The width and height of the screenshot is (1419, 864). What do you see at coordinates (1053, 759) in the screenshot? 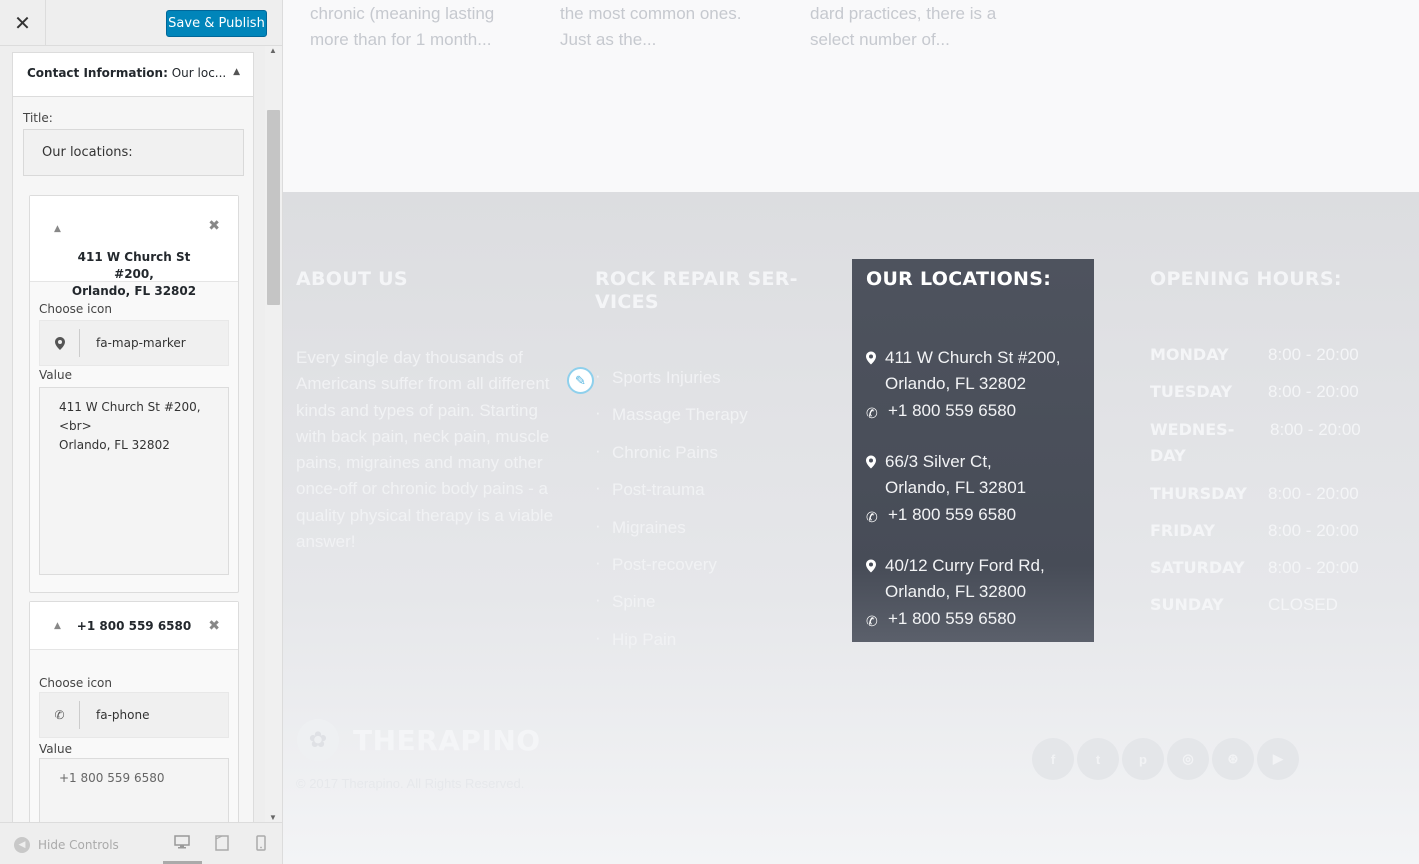
I see `facebook-icon: f` at bounding box center [1053, 759].